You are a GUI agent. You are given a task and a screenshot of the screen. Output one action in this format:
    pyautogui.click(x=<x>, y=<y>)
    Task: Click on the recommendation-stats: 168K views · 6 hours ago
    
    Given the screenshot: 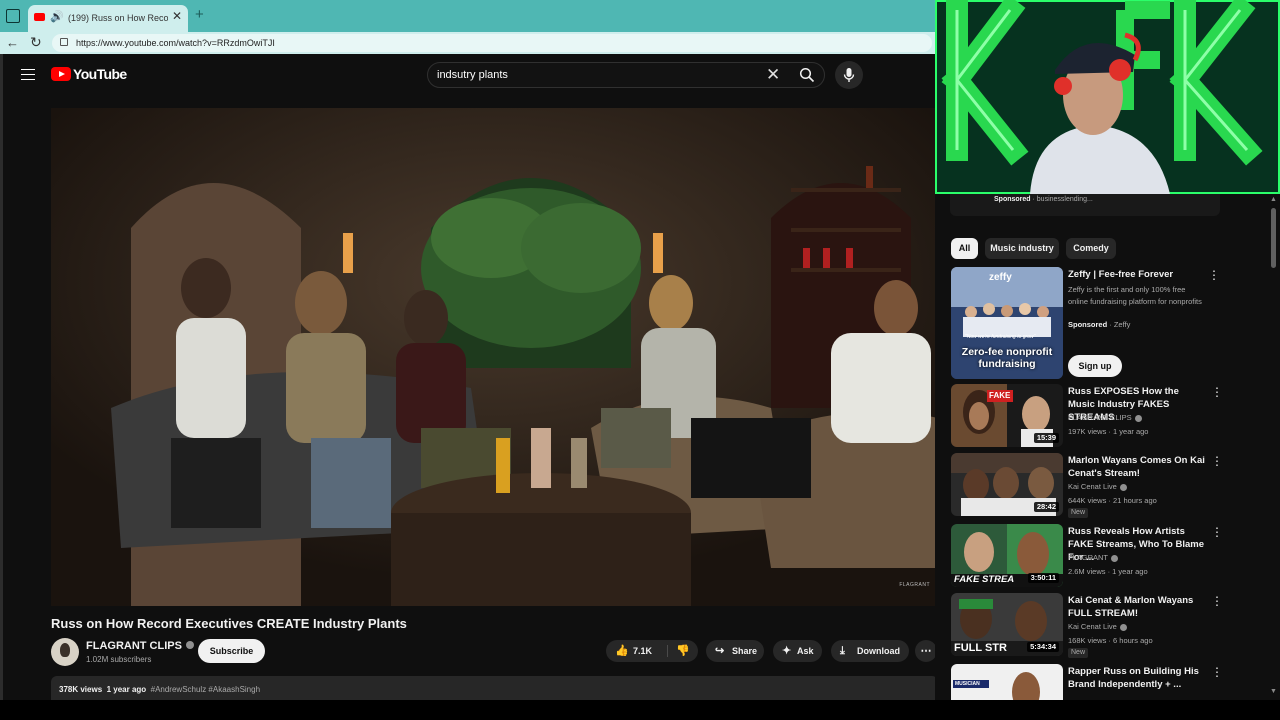 What is the action you would take?
    pyautogui.click(x=1110, y=640)
    